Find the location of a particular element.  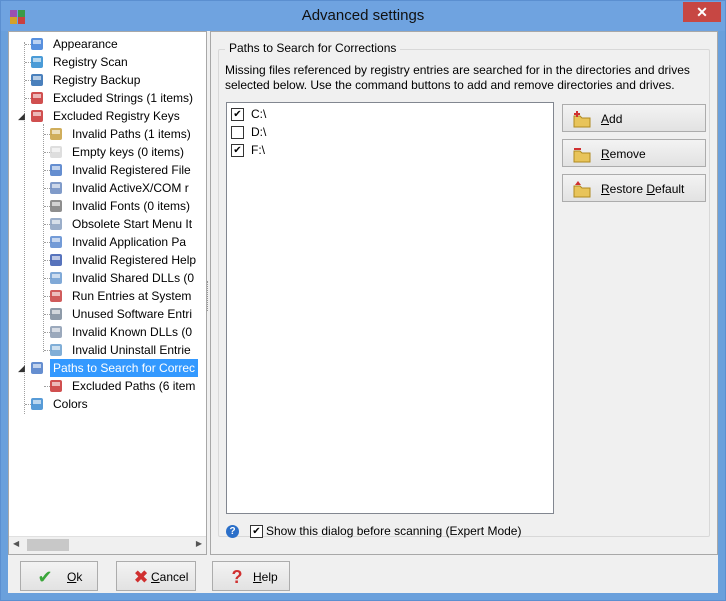

scroll-right-icon: ▶ is located at coordinates (199, 543).